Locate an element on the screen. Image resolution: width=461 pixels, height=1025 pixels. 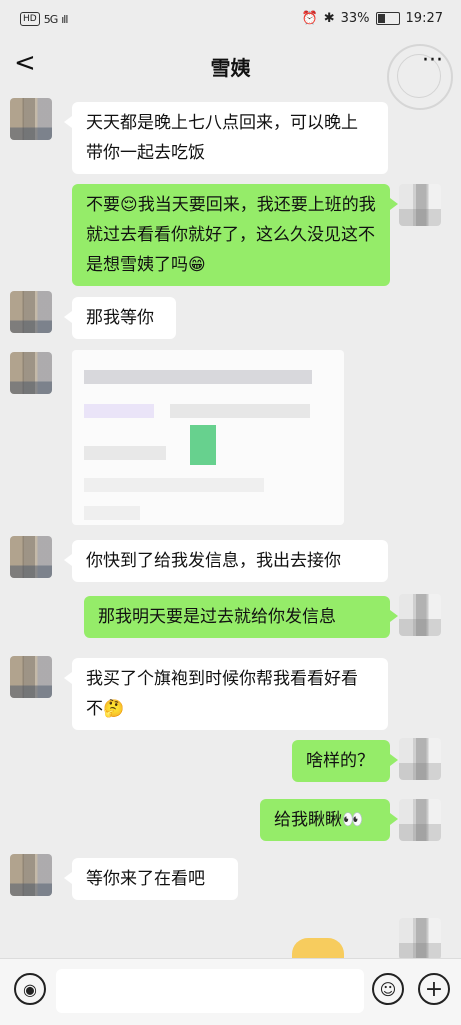
status-right: ⏰ ✱ 33% 19:27 is located at coordinates (372, 18).